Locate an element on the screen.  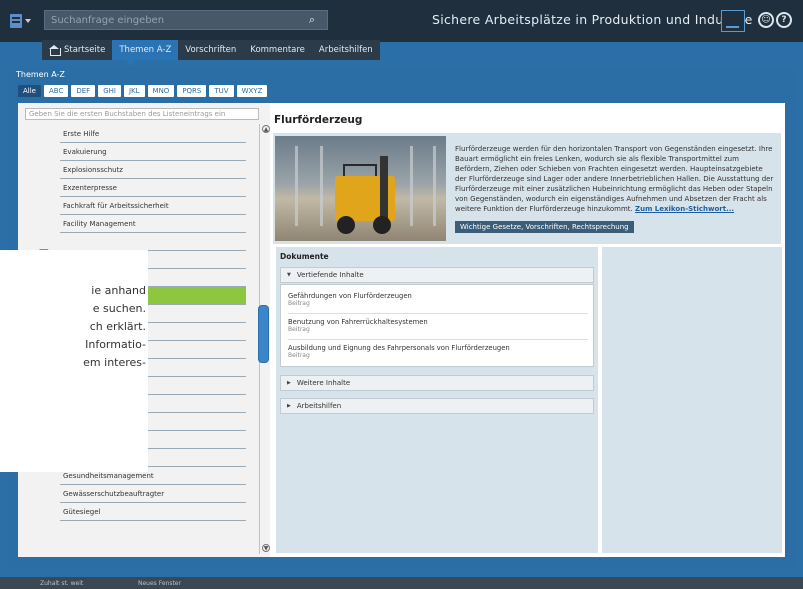
list-item: Facility Management is located at coordinates (153, 224).